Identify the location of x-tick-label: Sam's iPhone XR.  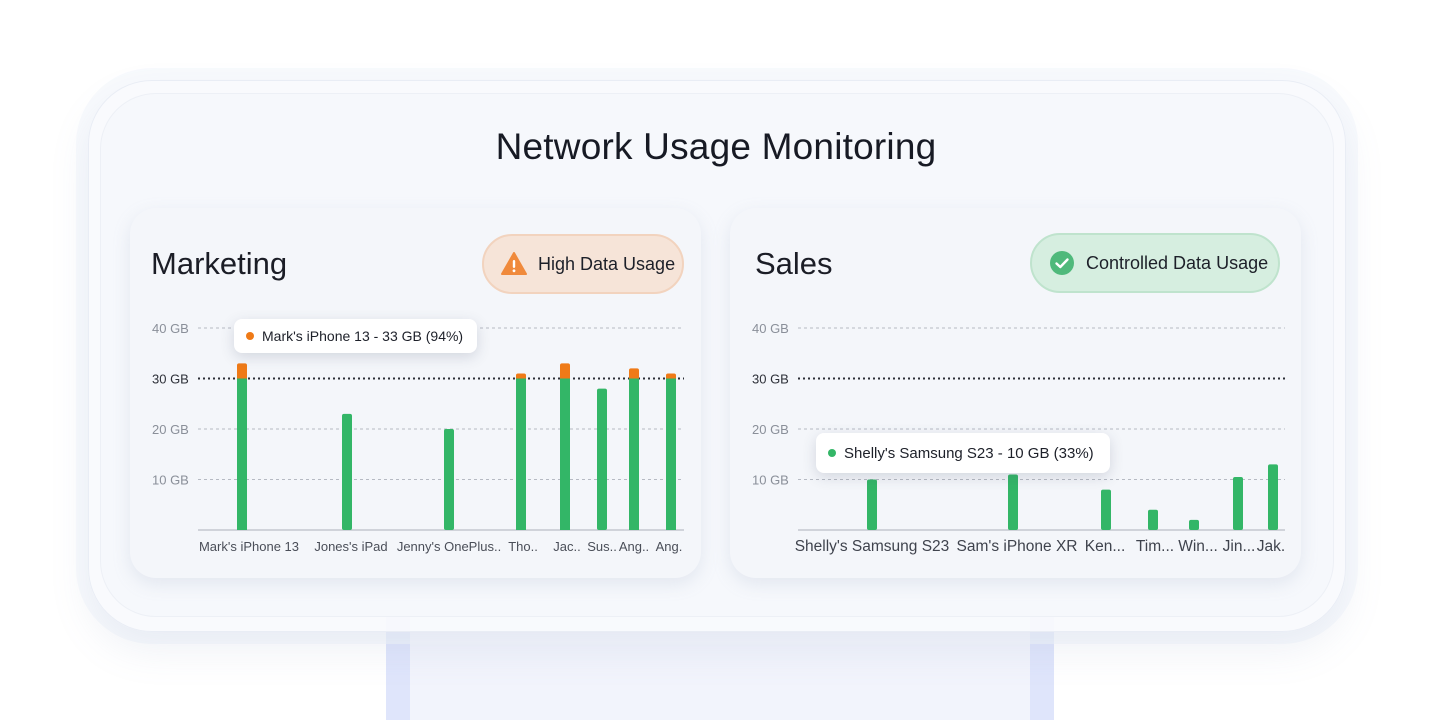
(1017, 546).